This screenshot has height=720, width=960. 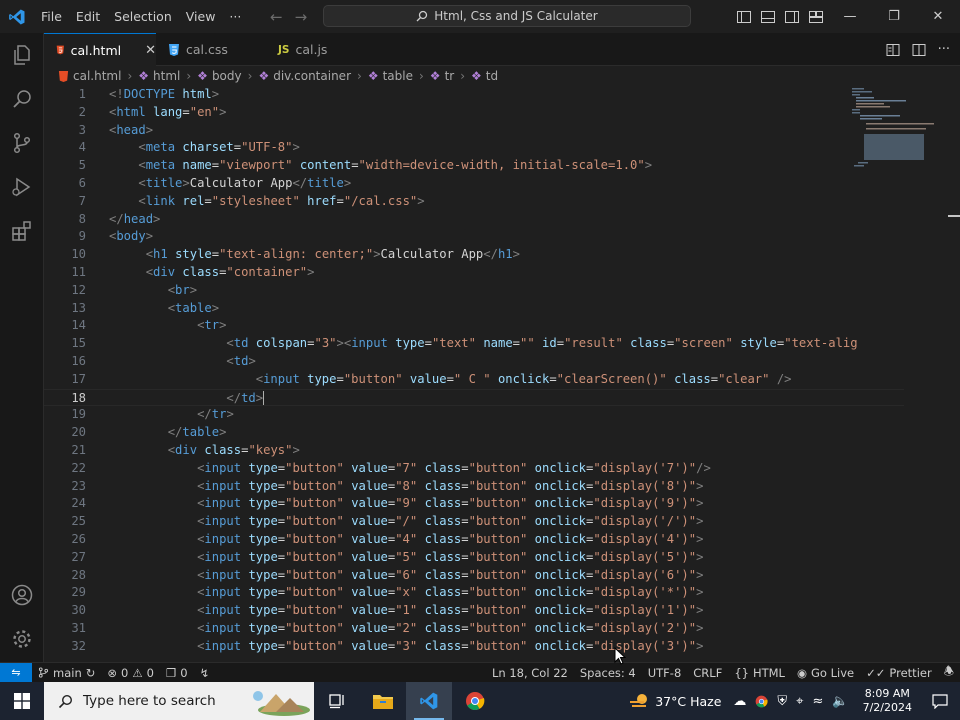 What do you see at coordinates (492, 76) in the screenshot?
I see `breadcrumb-td: td` at bounding box center [492, 76].